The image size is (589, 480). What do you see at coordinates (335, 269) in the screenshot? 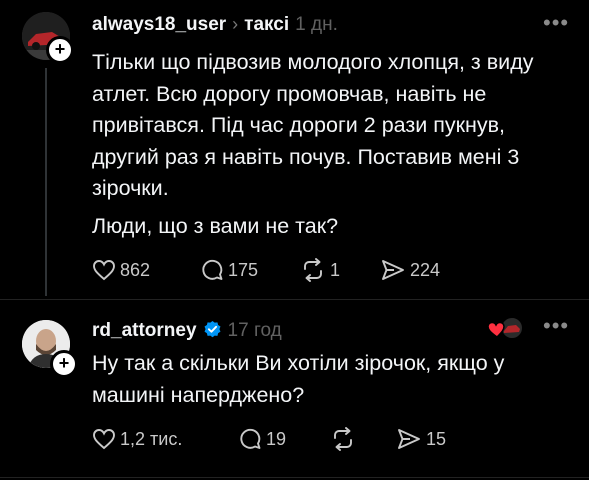
I see `repost-count: 1` at bounding box center [335, 269].